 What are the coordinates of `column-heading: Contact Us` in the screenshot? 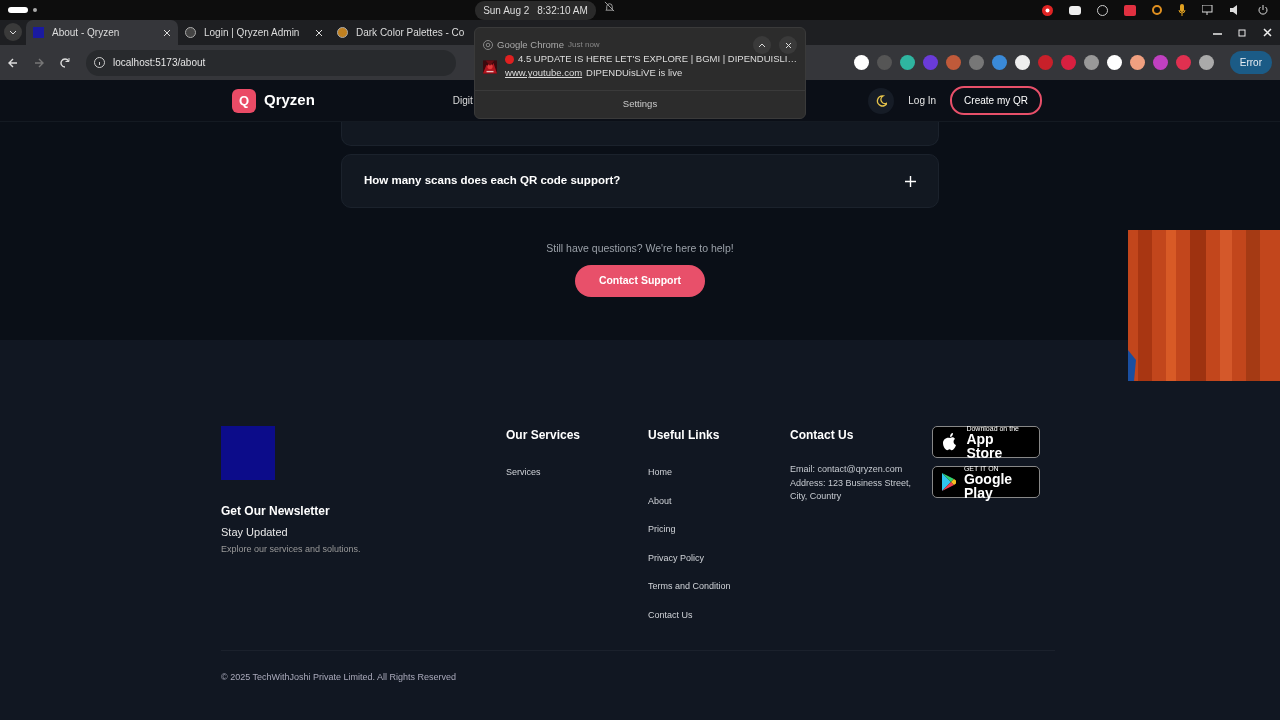 It's located at (822, 435).